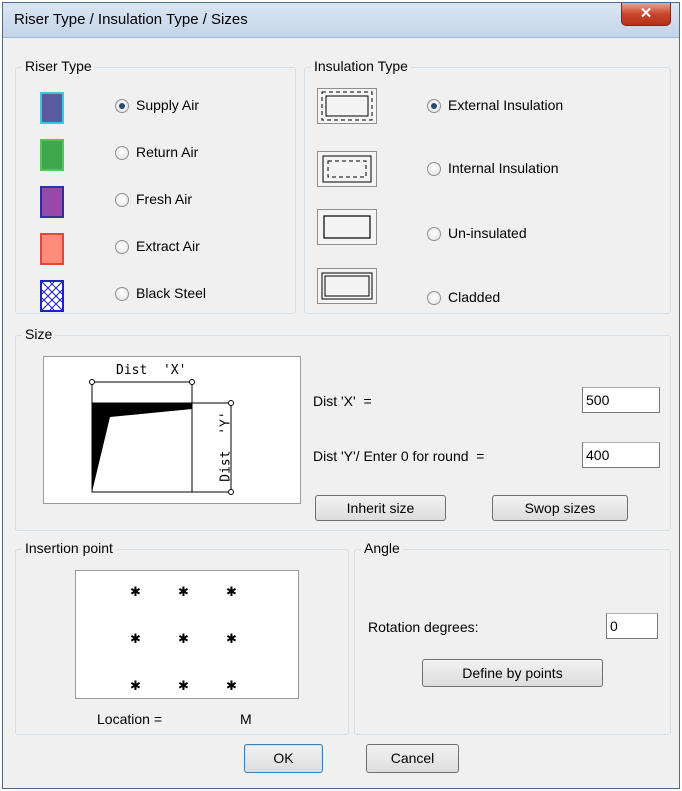  Describe the element at coordinates (131, 19) in the screenshot. I see `window-title: Riser Type / Insulation Type / Sizes` at that location.